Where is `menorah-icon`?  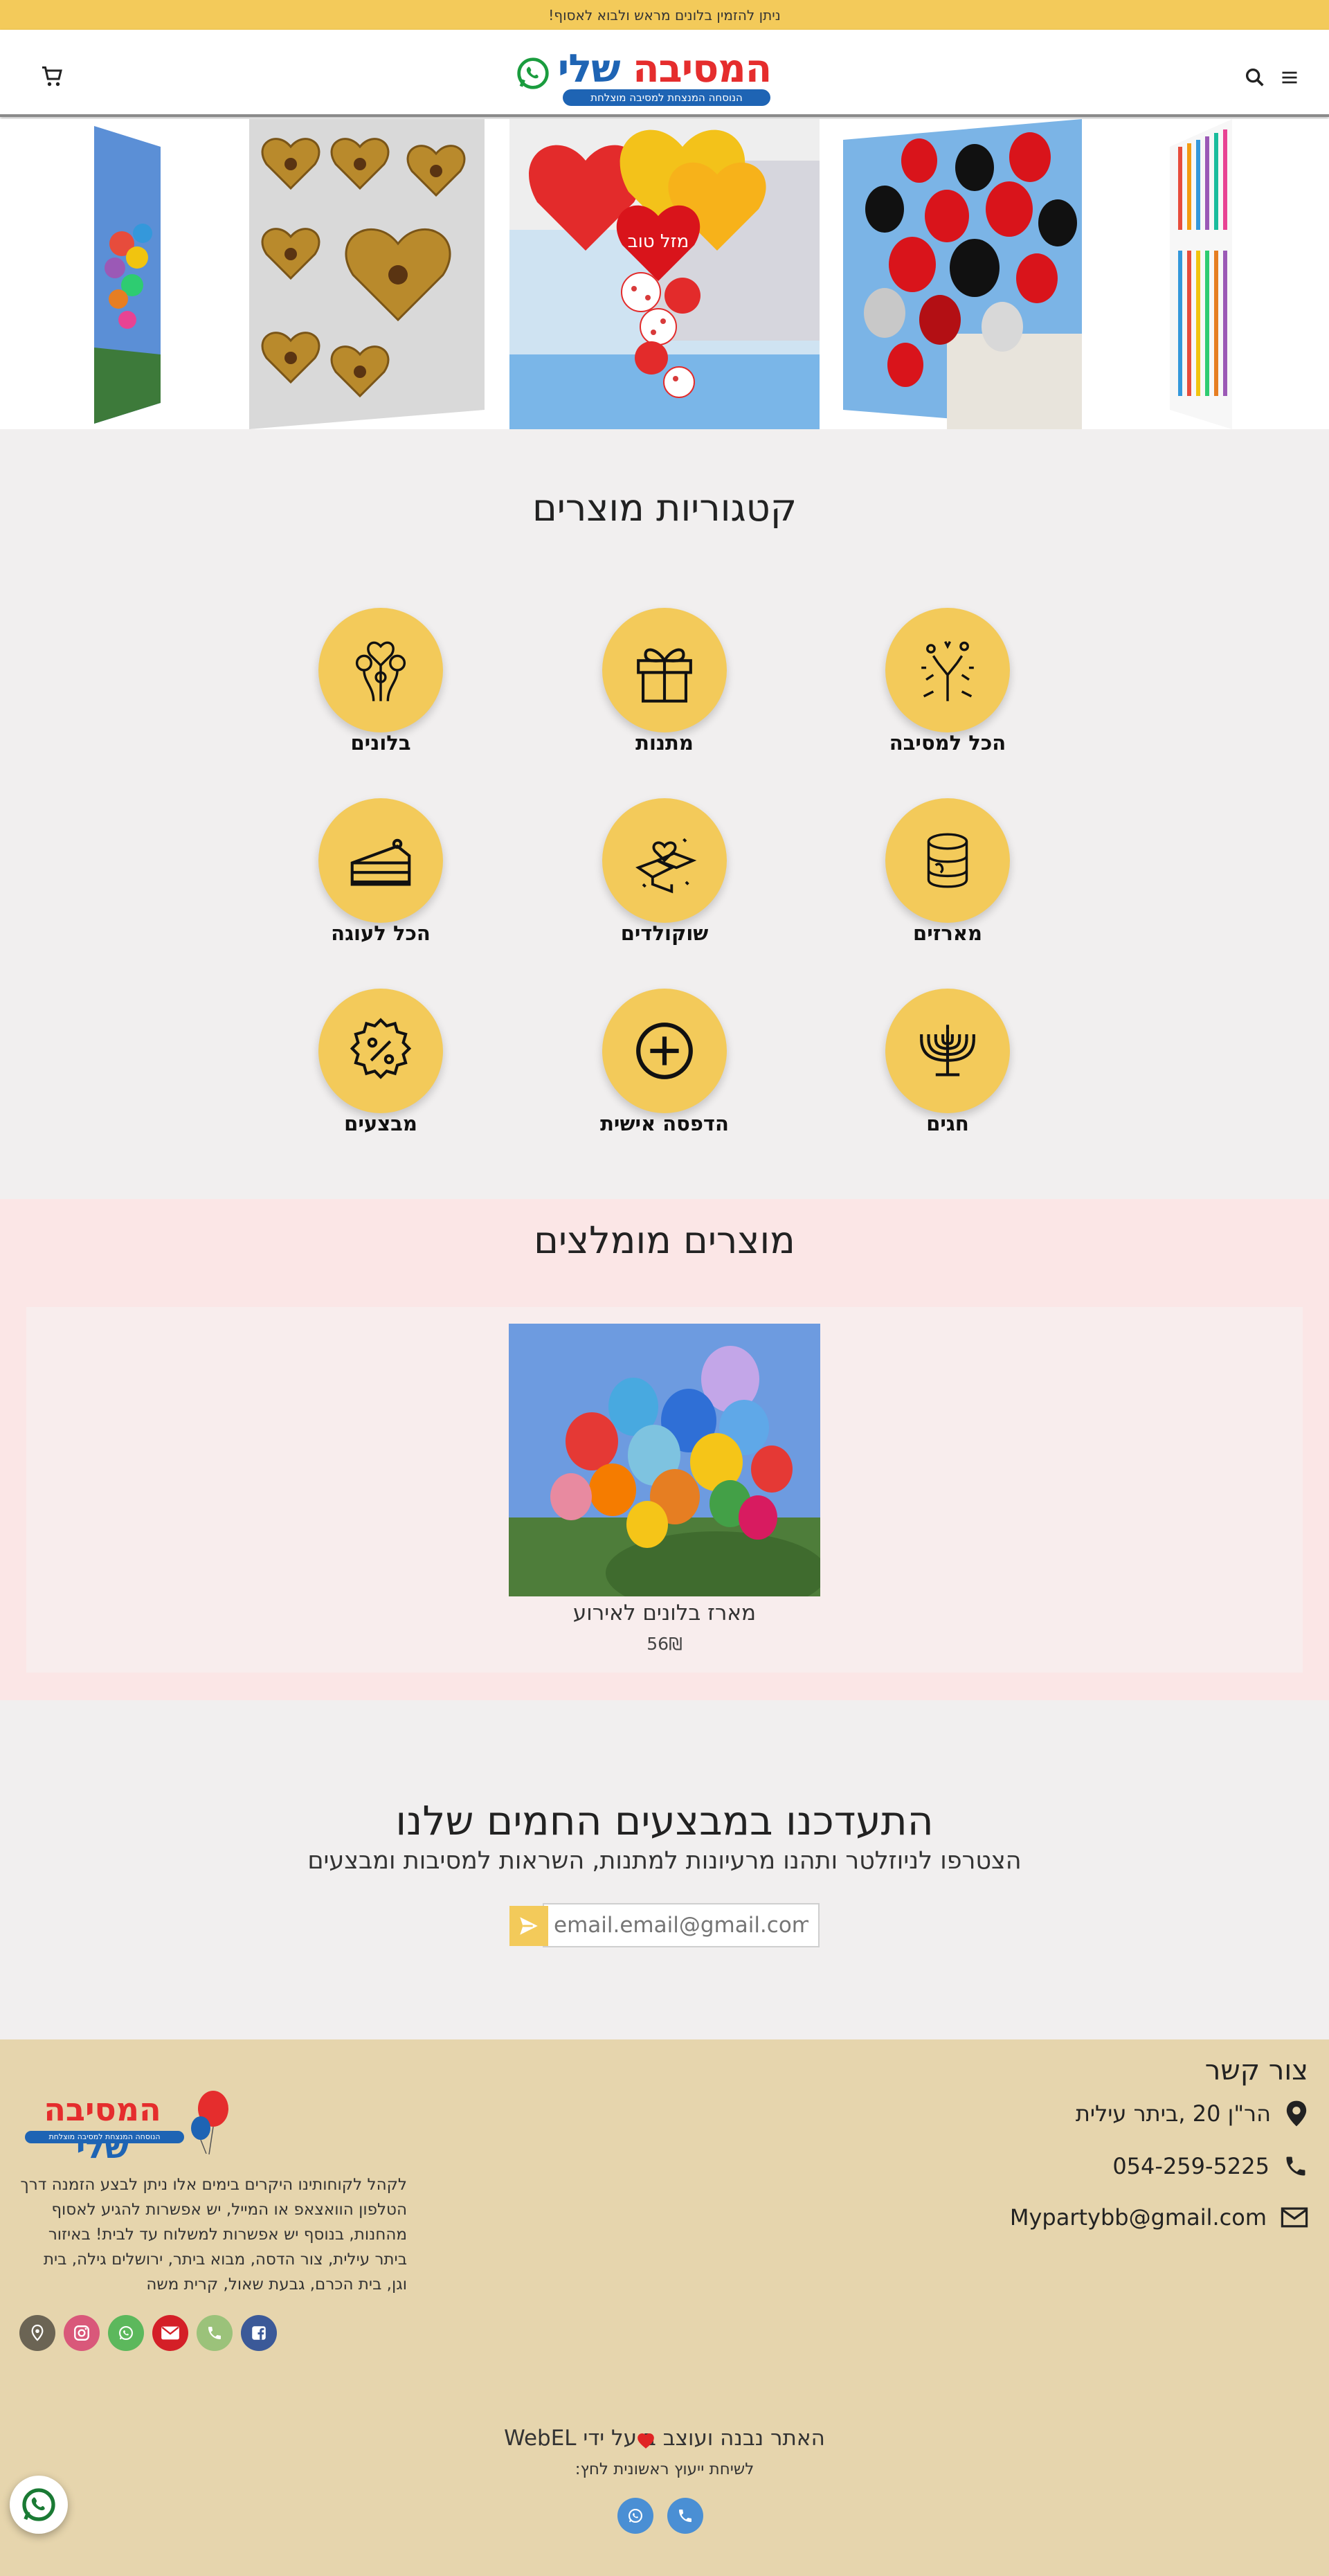
menorah-icon is located at coordinates (947, 1051).